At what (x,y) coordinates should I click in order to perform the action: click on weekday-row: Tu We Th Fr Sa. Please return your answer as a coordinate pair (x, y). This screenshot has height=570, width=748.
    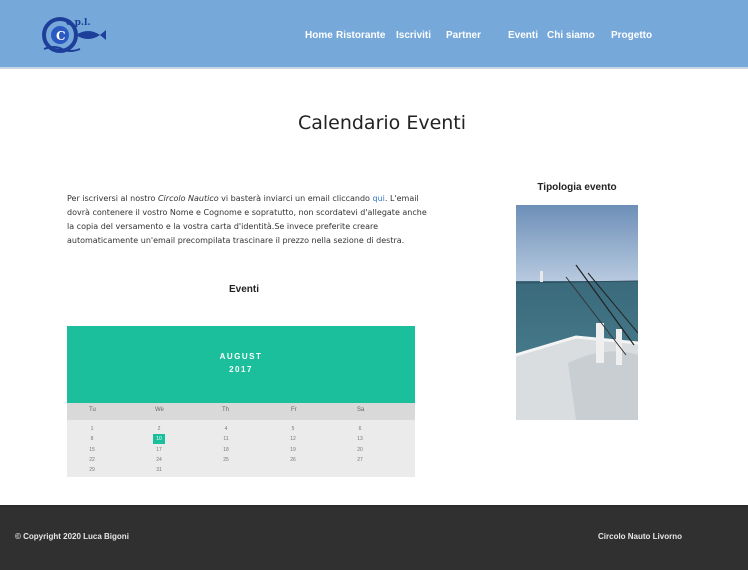
    Looking at the image, I should click on (241, 411).